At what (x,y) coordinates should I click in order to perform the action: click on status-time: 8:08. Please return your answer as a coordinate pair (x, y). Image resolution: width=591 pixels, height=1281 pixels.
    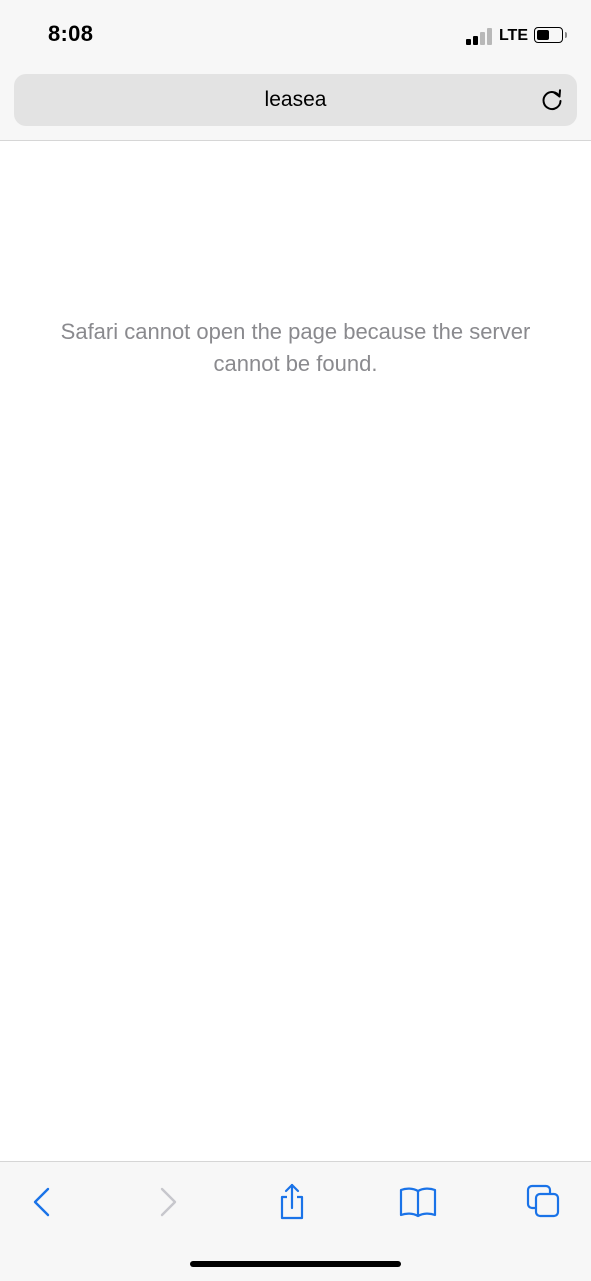
    Looking at the image, I should click on (71, 33).